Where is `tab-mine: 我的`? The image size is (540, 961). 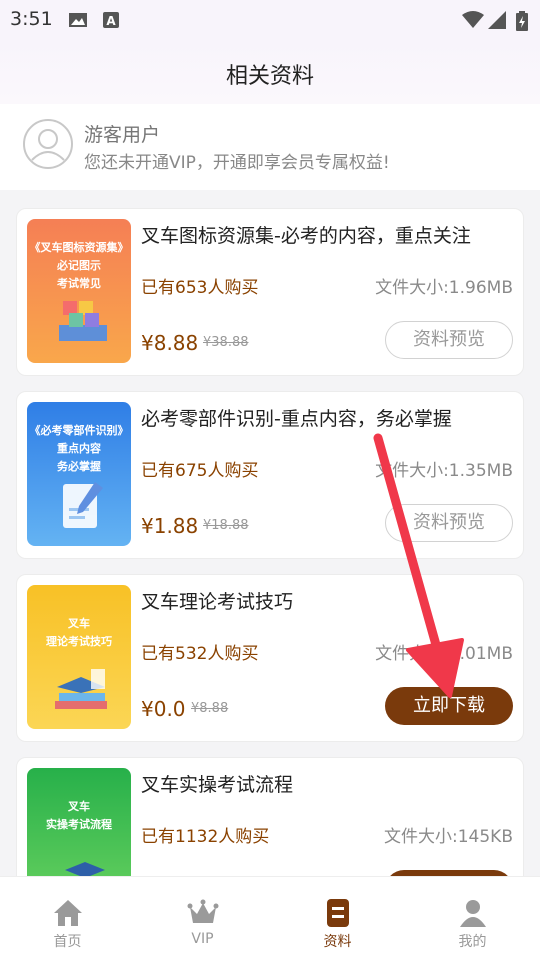 tab-mine: 我的 is located at coordinates (472, 919).